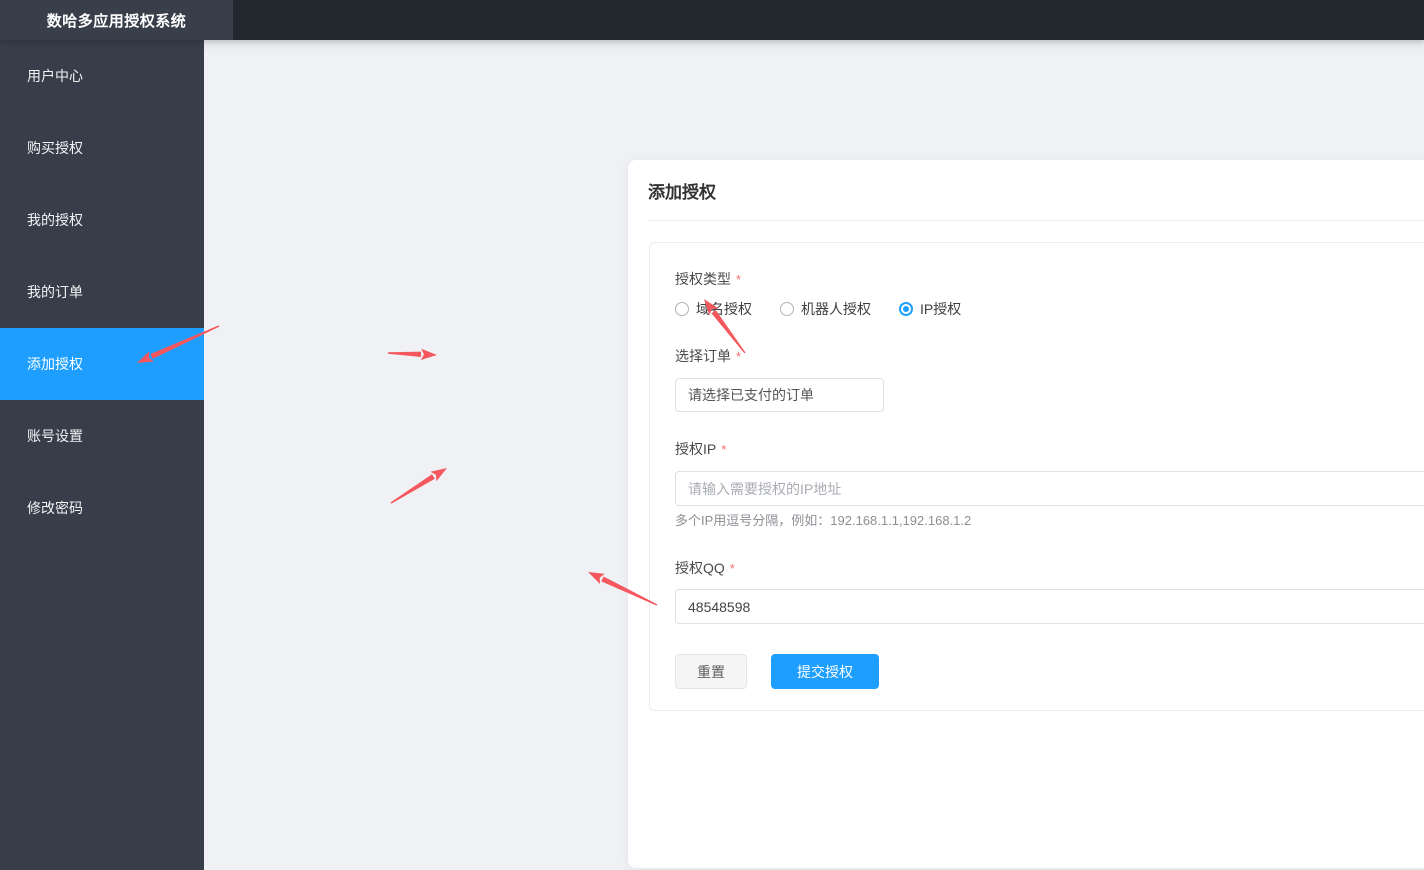 The height and width of the screenshot is (870, 1424). Describe the element at coordinates (1049, 279) in the screenshot. I see `auth-type-label: 授权类型 *` at that location.